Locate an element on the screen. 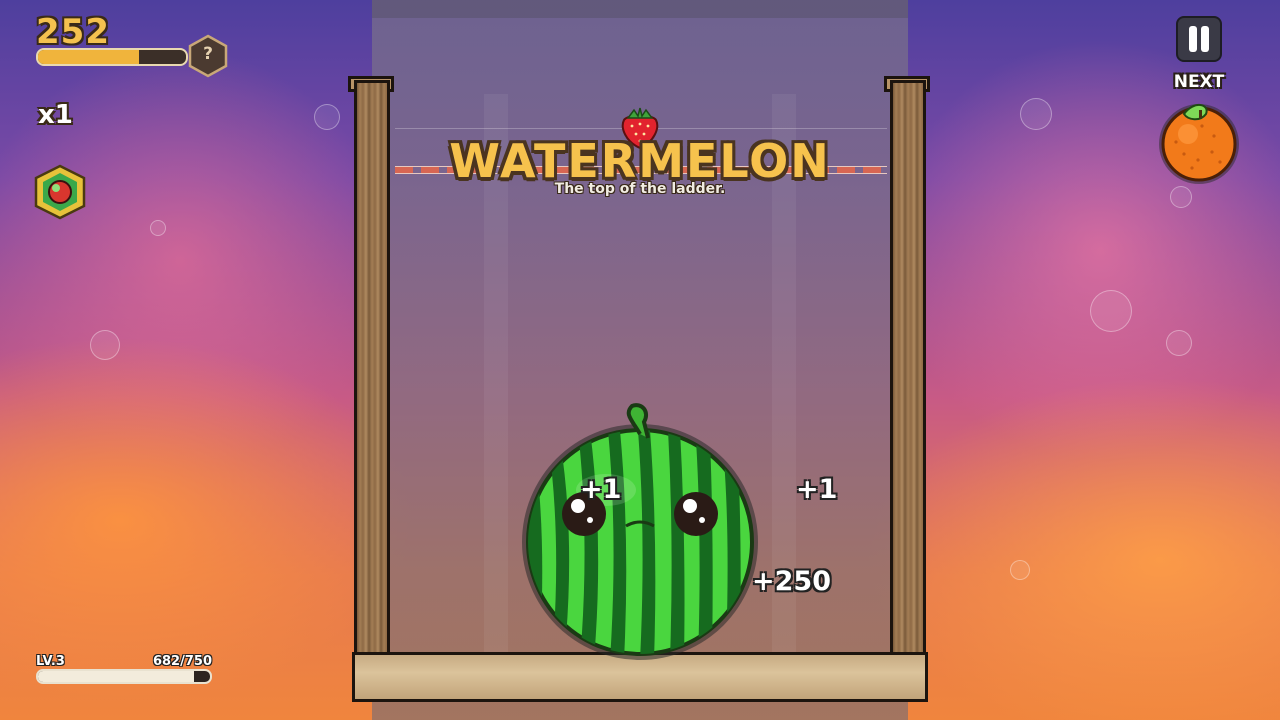 The image size is (1280, 720). floating-score: +250 is located at coordinates (791, 581).